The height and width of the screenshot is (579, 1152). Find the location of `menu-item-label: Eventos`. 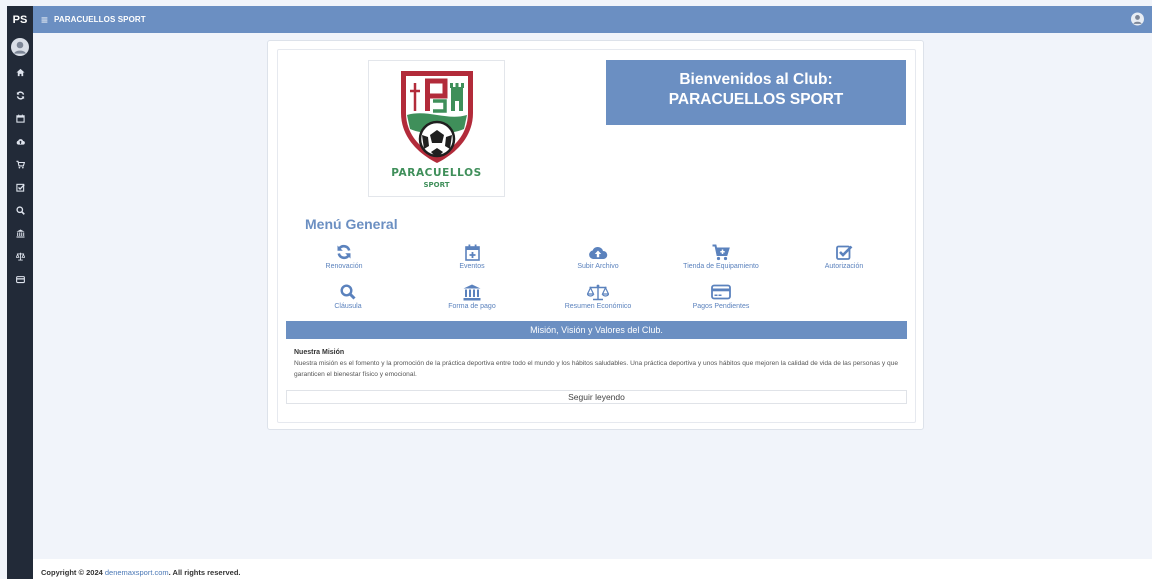

menu-item-label: Eventos is located at coordinates (472, 266).